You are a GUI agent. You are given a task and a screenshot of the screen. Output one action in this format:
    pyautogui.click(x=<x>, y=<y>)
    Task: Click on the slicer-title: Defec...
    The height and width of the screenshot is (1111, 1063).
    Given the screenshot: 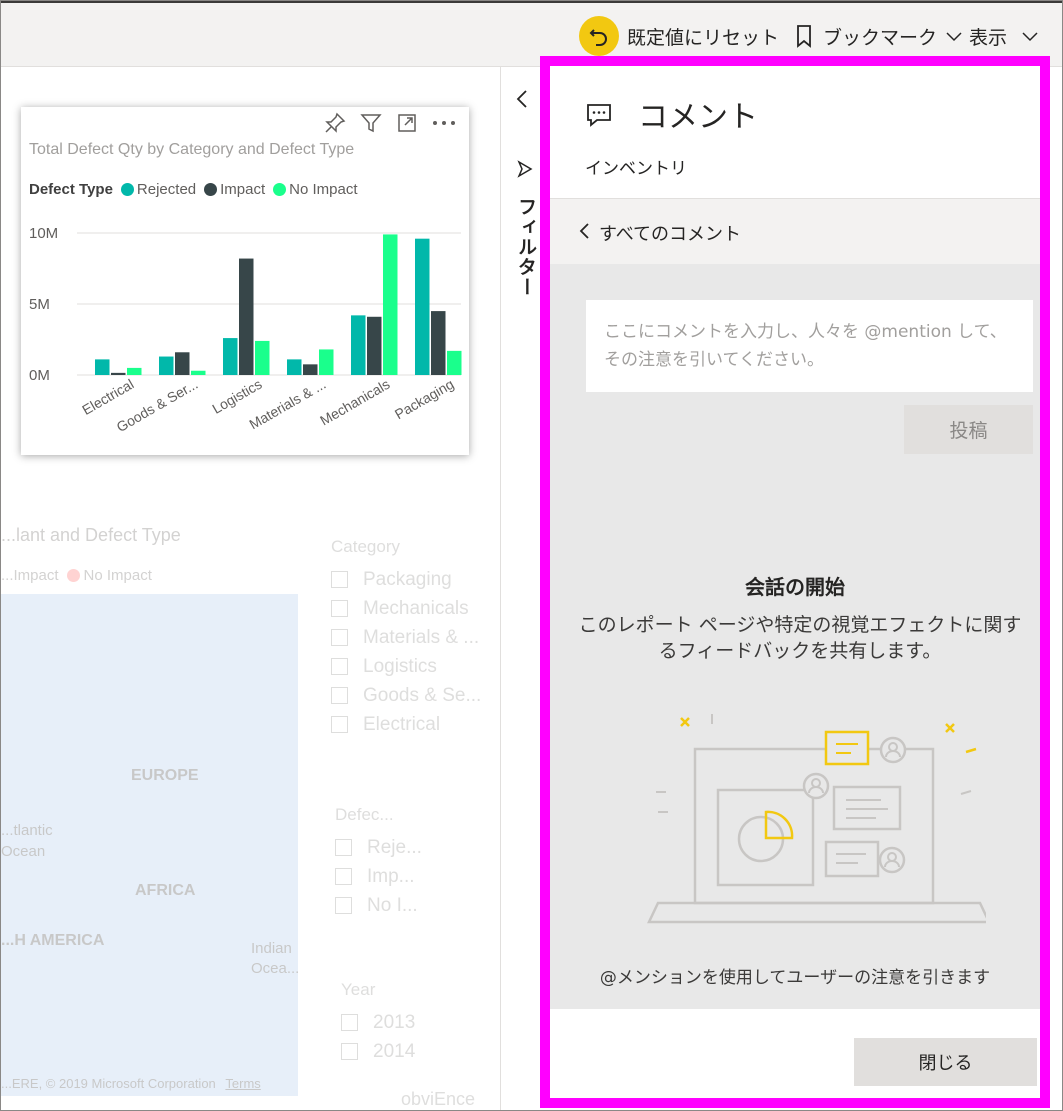 What is the action you would take?
    pyautogui.click(x=364, y=814)
    